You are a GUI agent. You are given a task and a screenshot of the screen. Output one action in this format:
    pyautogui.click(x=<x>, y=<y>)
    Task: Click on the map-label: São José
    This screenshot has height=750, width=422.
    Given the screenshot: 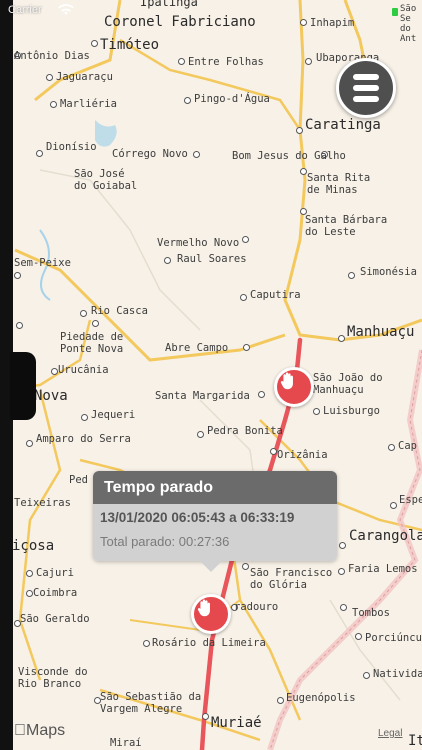 What is the action you would take?
    pyautogui.click(x=99, y=174)
    